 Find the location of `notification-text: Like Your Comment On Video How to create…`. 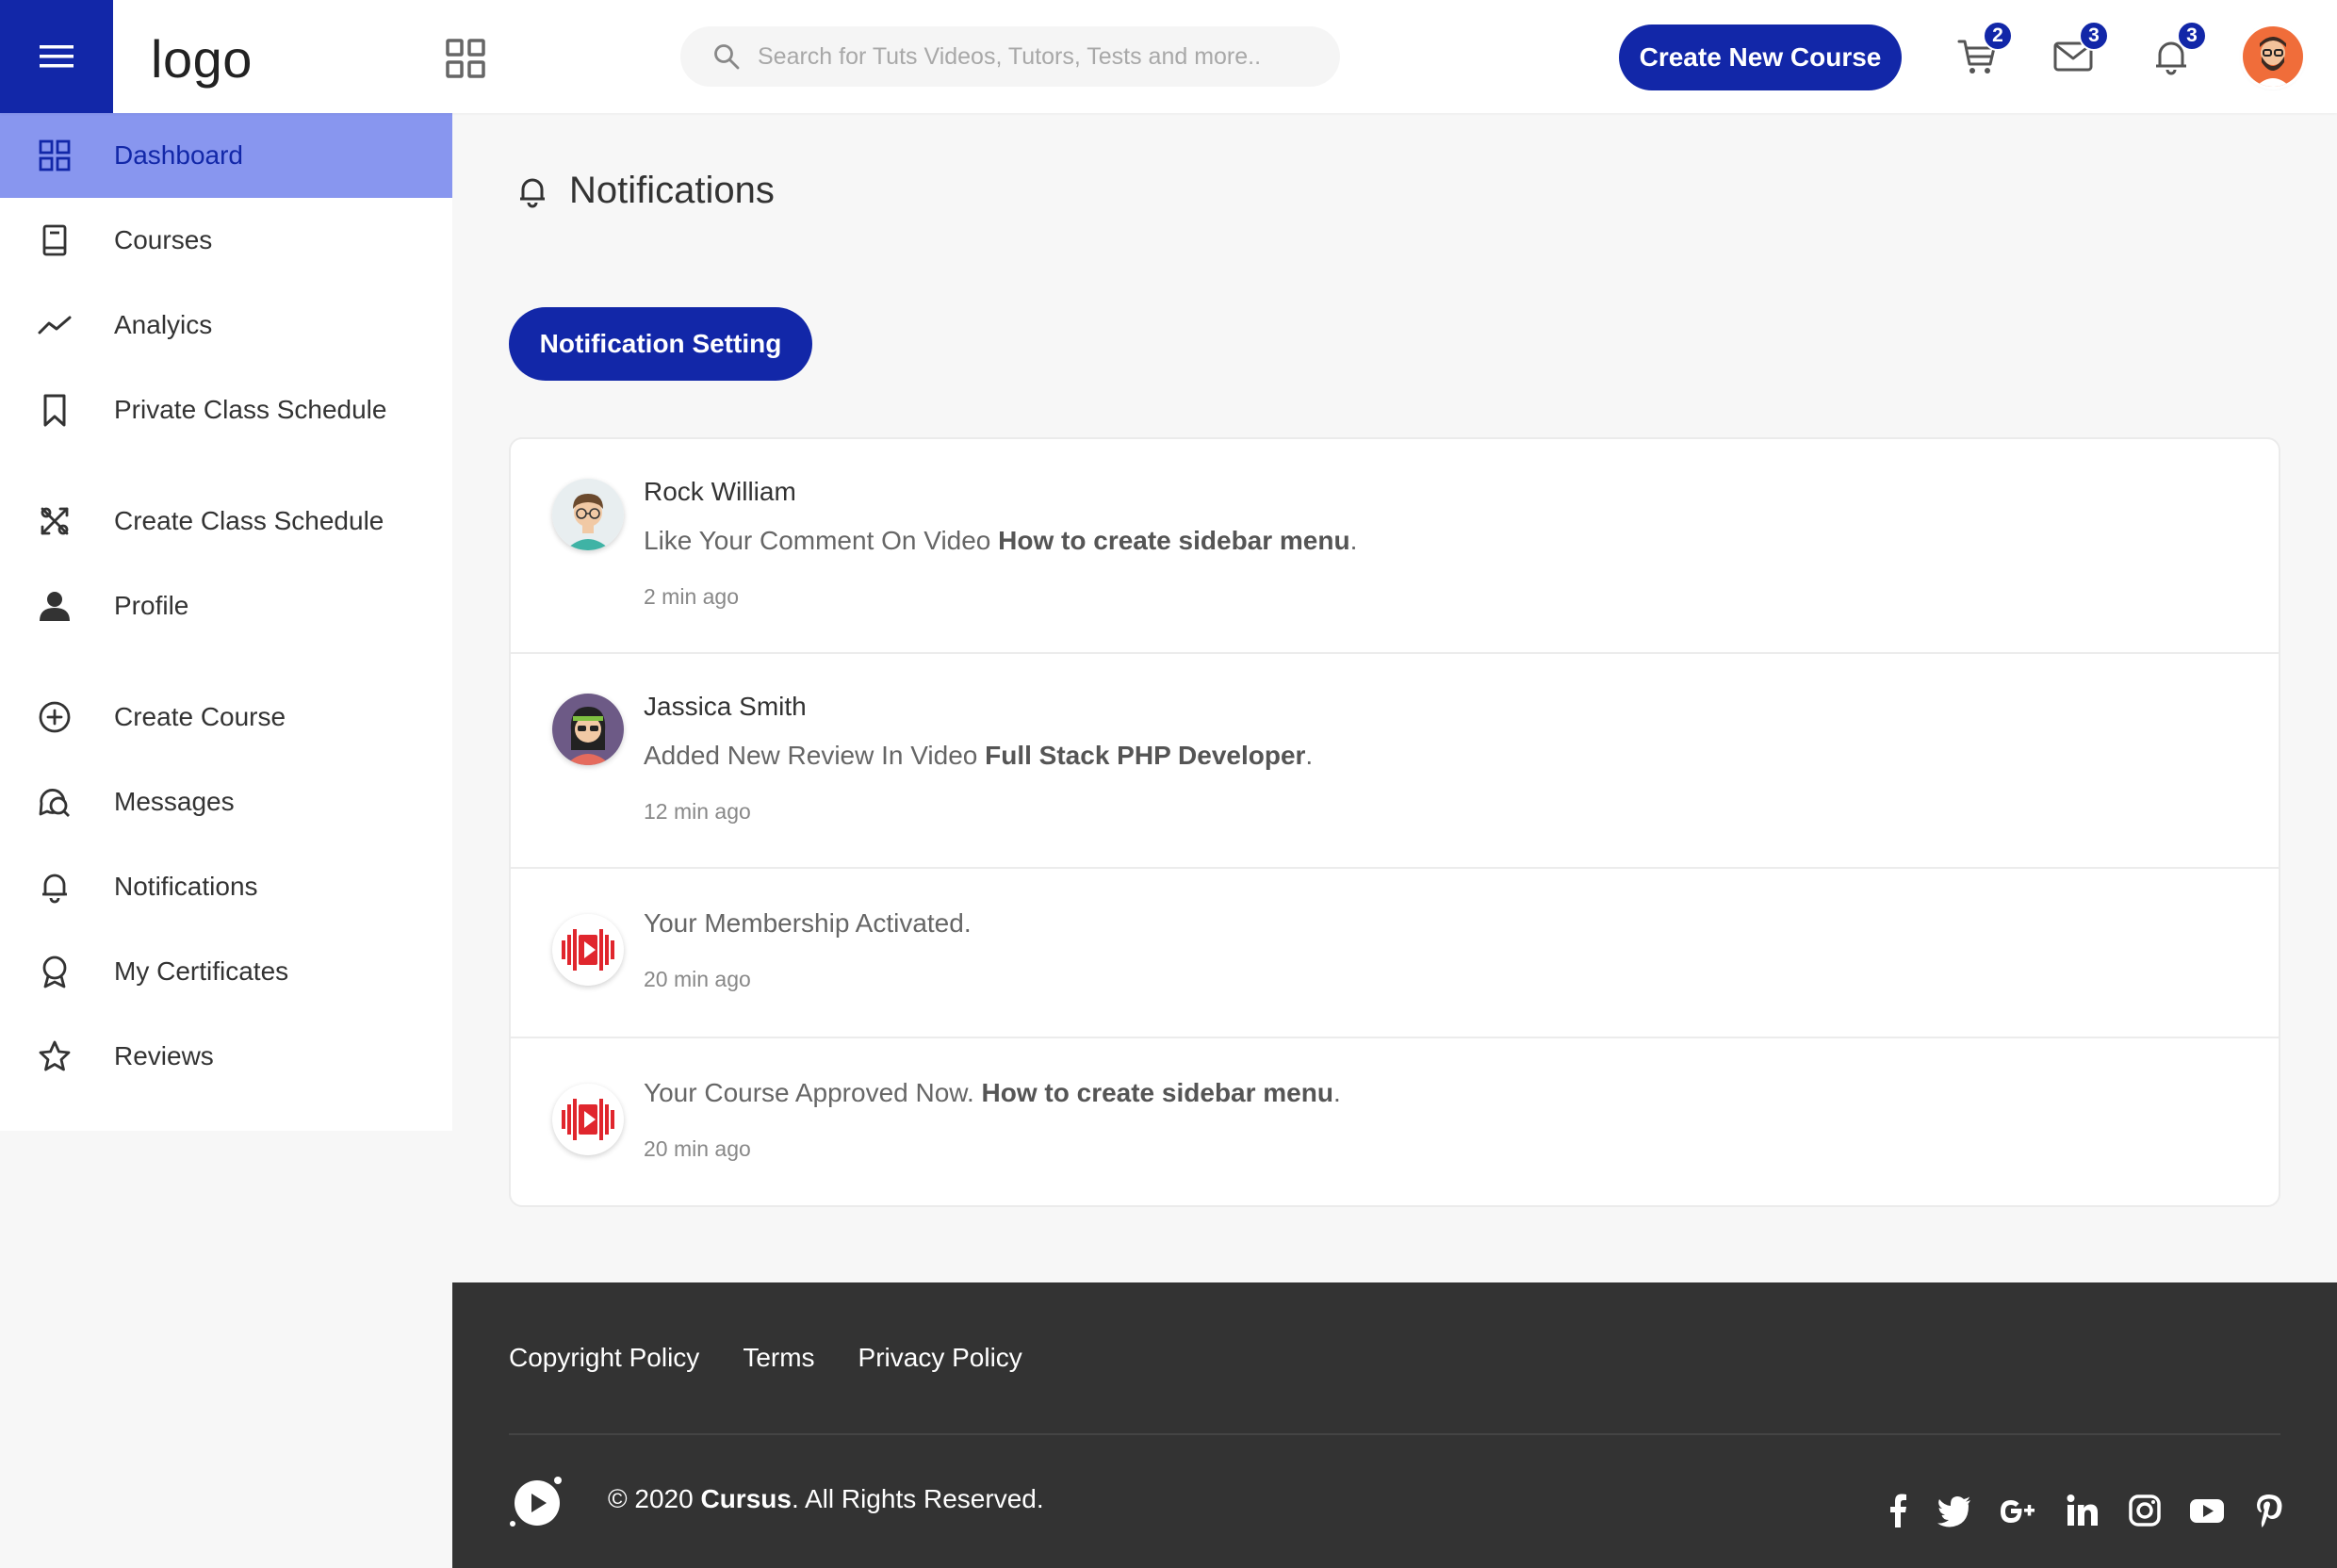

notification-text: Like Your Comment On Video How to create… is located at coordinates (1001, 541).